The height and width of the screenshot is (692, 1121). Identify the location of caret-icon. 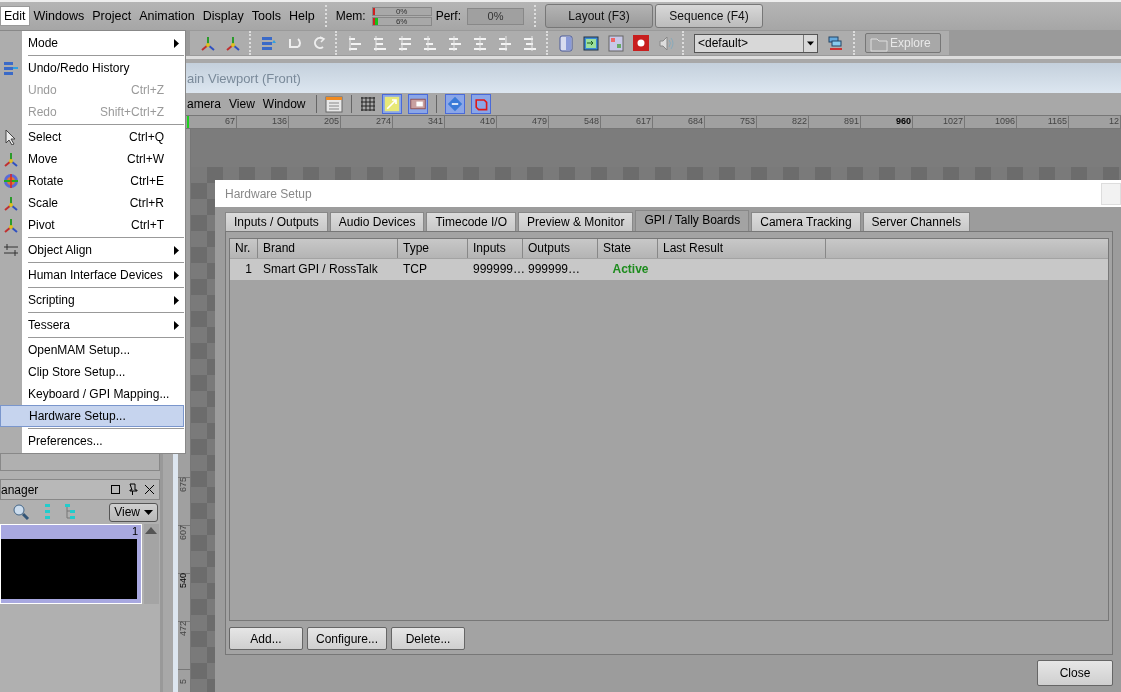
(148, 512).